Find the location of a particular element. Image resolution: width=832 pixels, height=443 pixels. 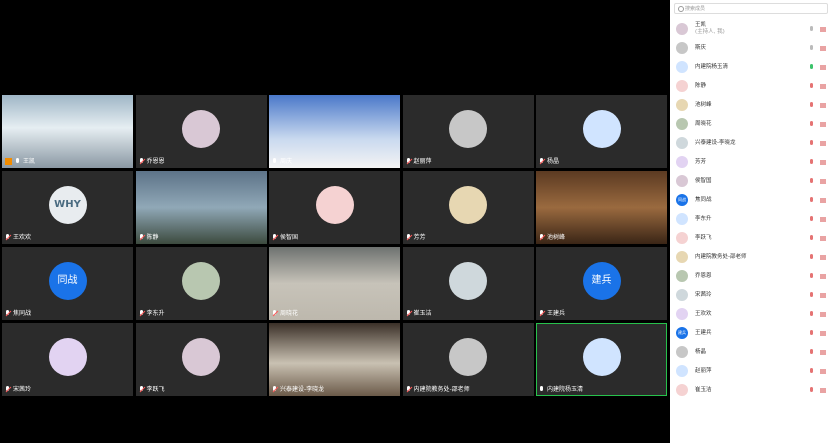

member-row: 崔玉洁 is located at coordinates (751, 390).